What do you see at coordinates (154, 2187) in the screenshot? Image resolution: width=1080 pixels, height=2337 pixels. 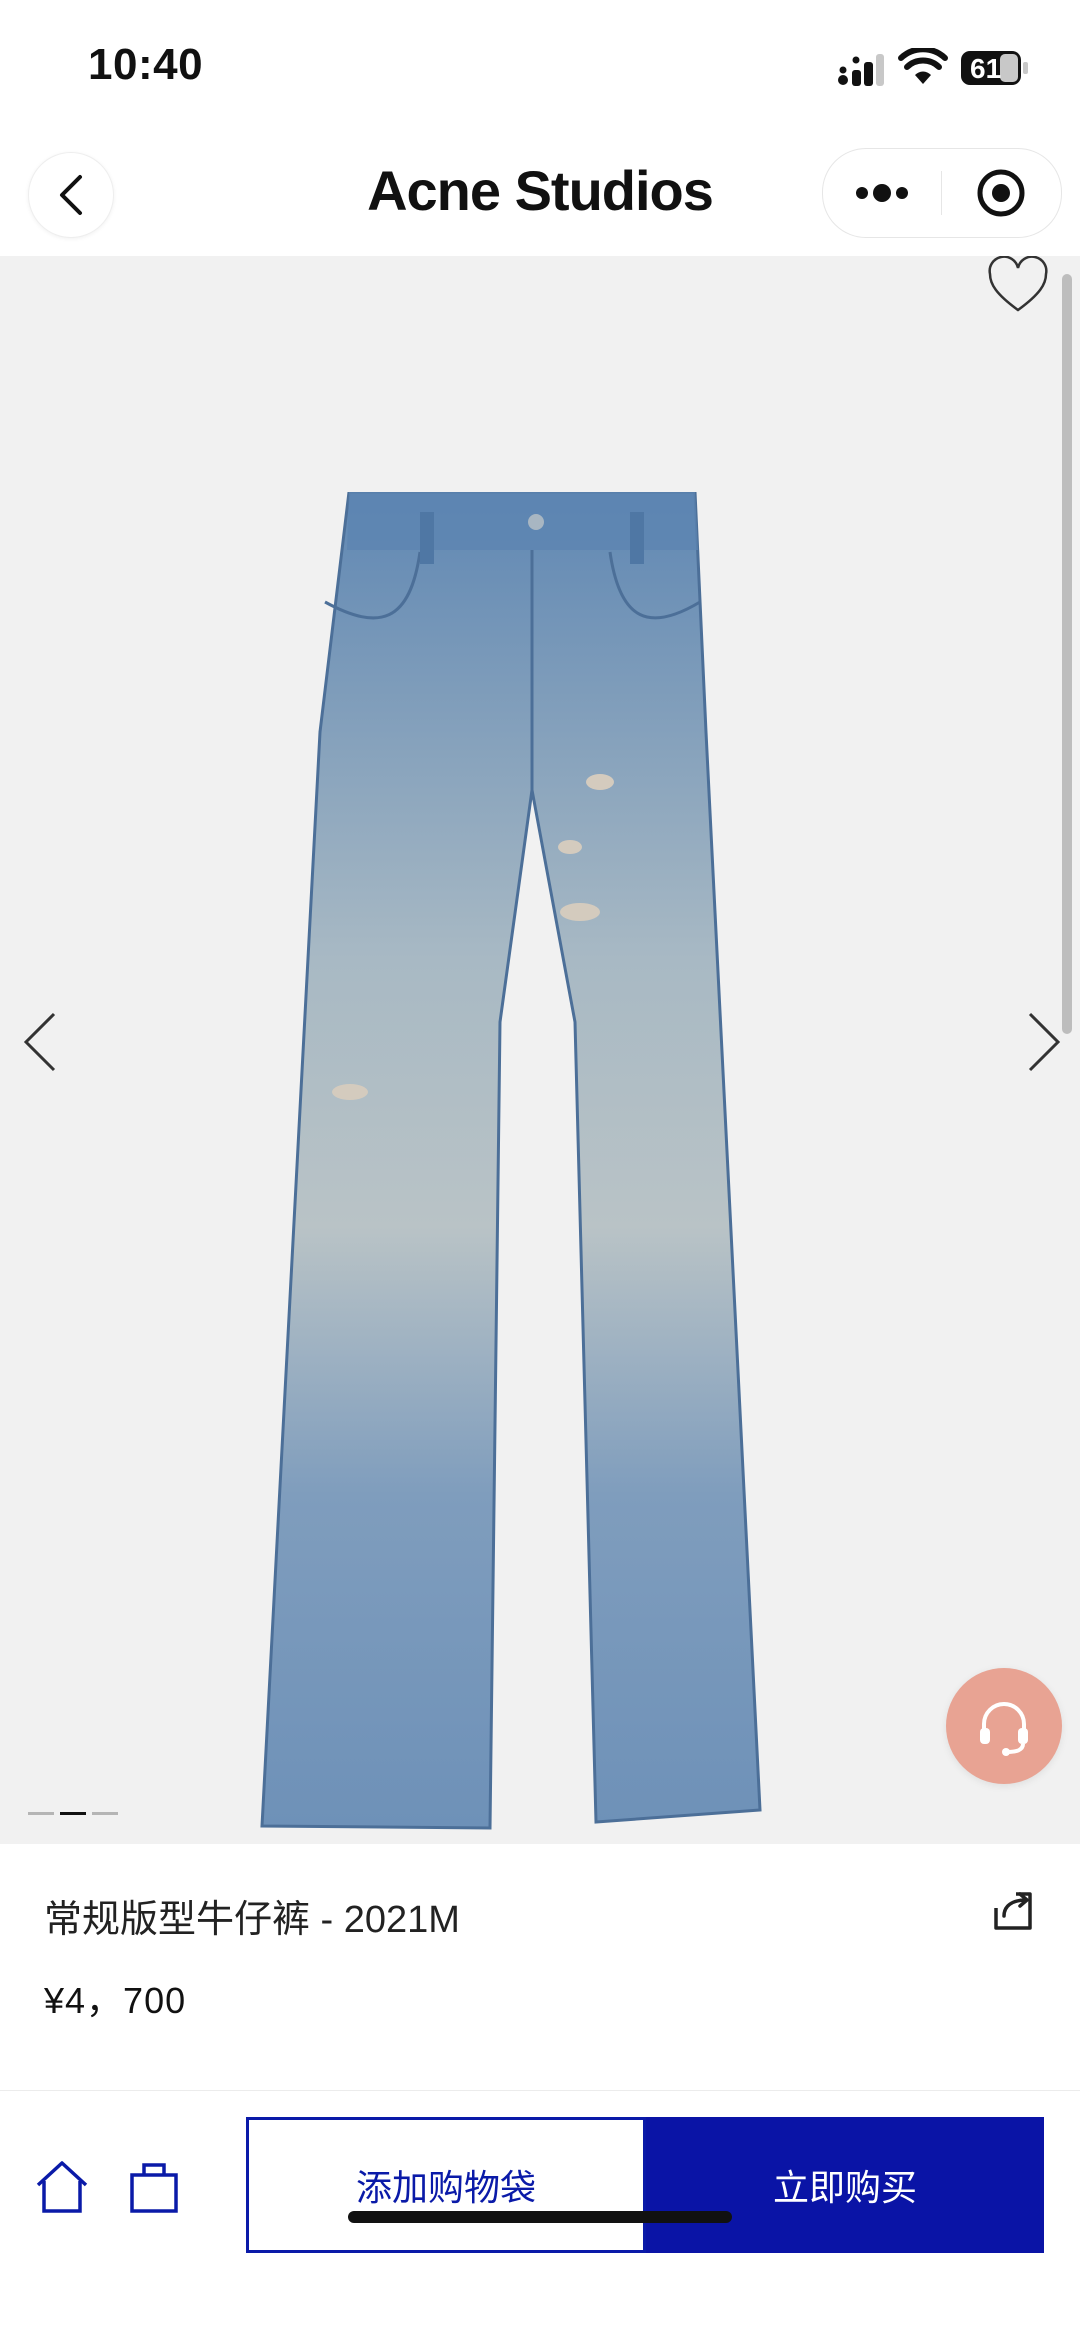 I see `bag-icon` at bounding box center [154, 2187].